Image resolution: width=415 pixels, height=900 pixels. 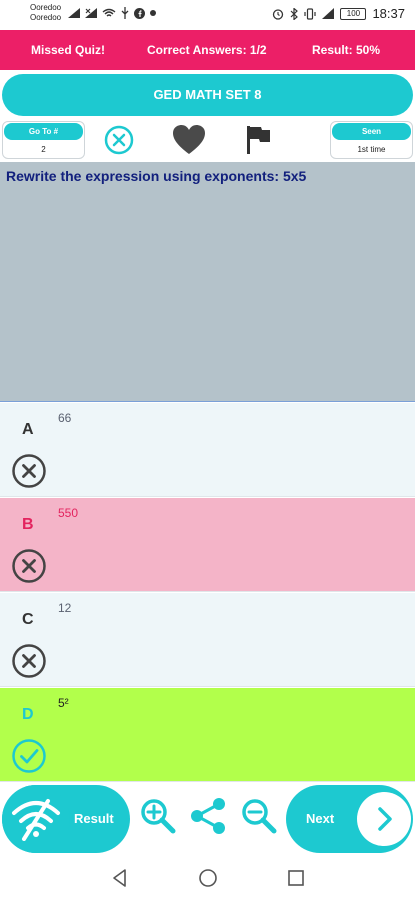 What do you see at coordinates (125, 13) in the screenshot?
I see `usb-icon` at bounding box center [125, 13].